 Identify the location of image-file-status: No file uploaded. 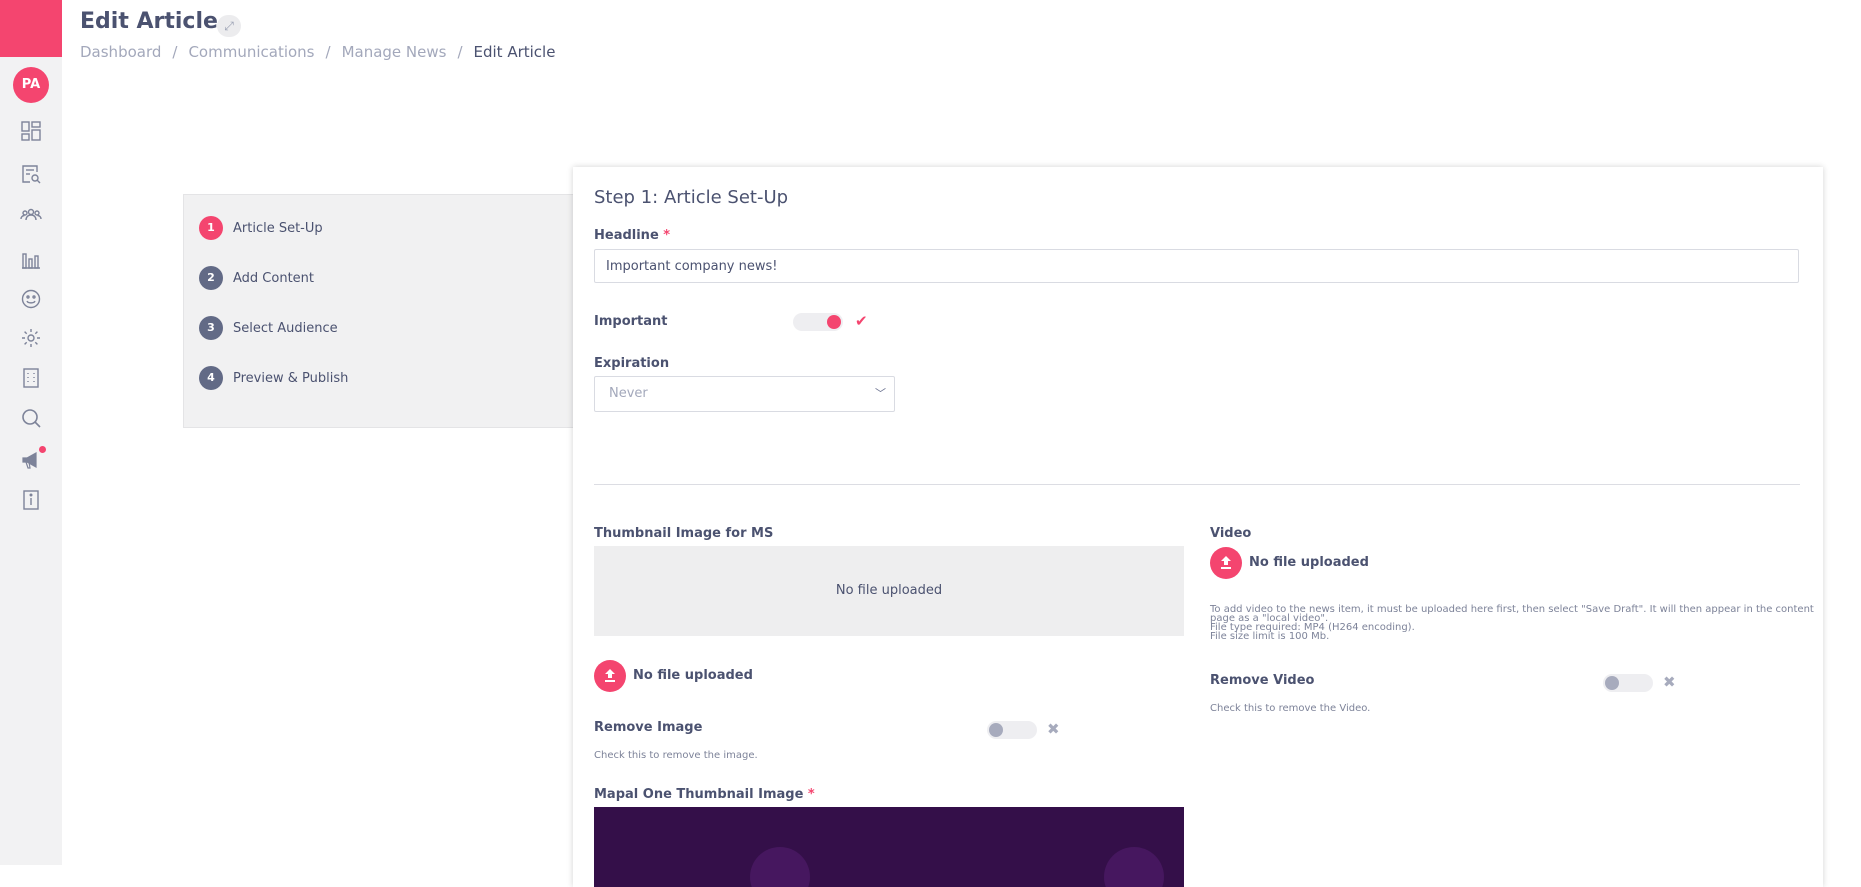
(693, 675).